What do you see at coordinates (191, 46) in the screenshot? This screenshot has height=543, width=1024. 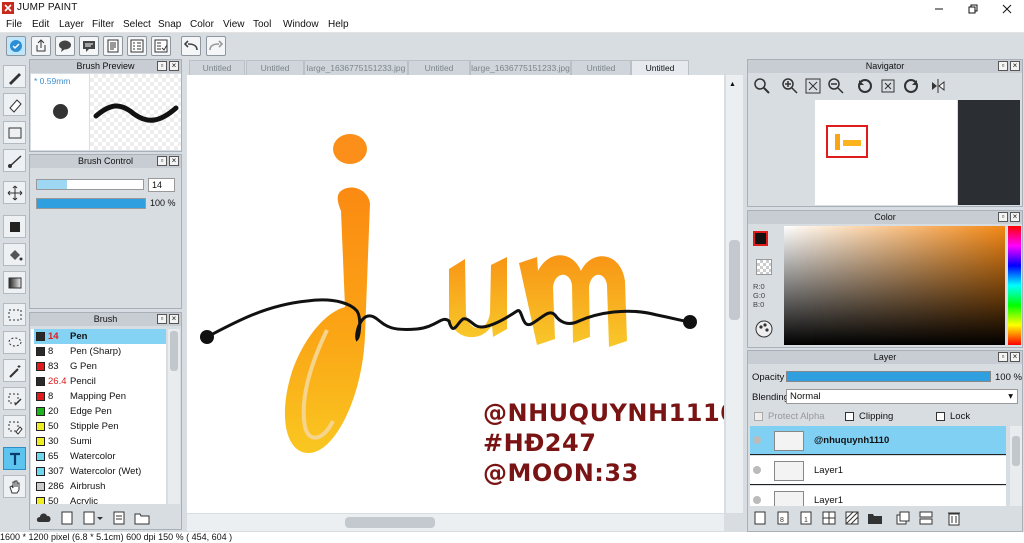 I see `undo-button` at bounding box center [191, 46].